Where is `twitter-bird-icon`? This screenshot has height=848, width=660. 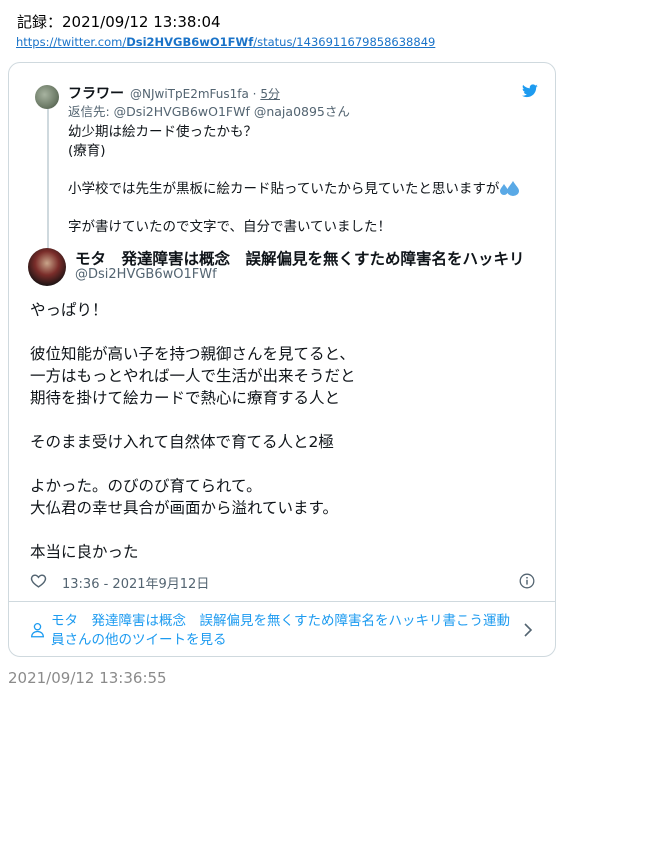
twitter-bird-icon is located at coordinates (530, 91).